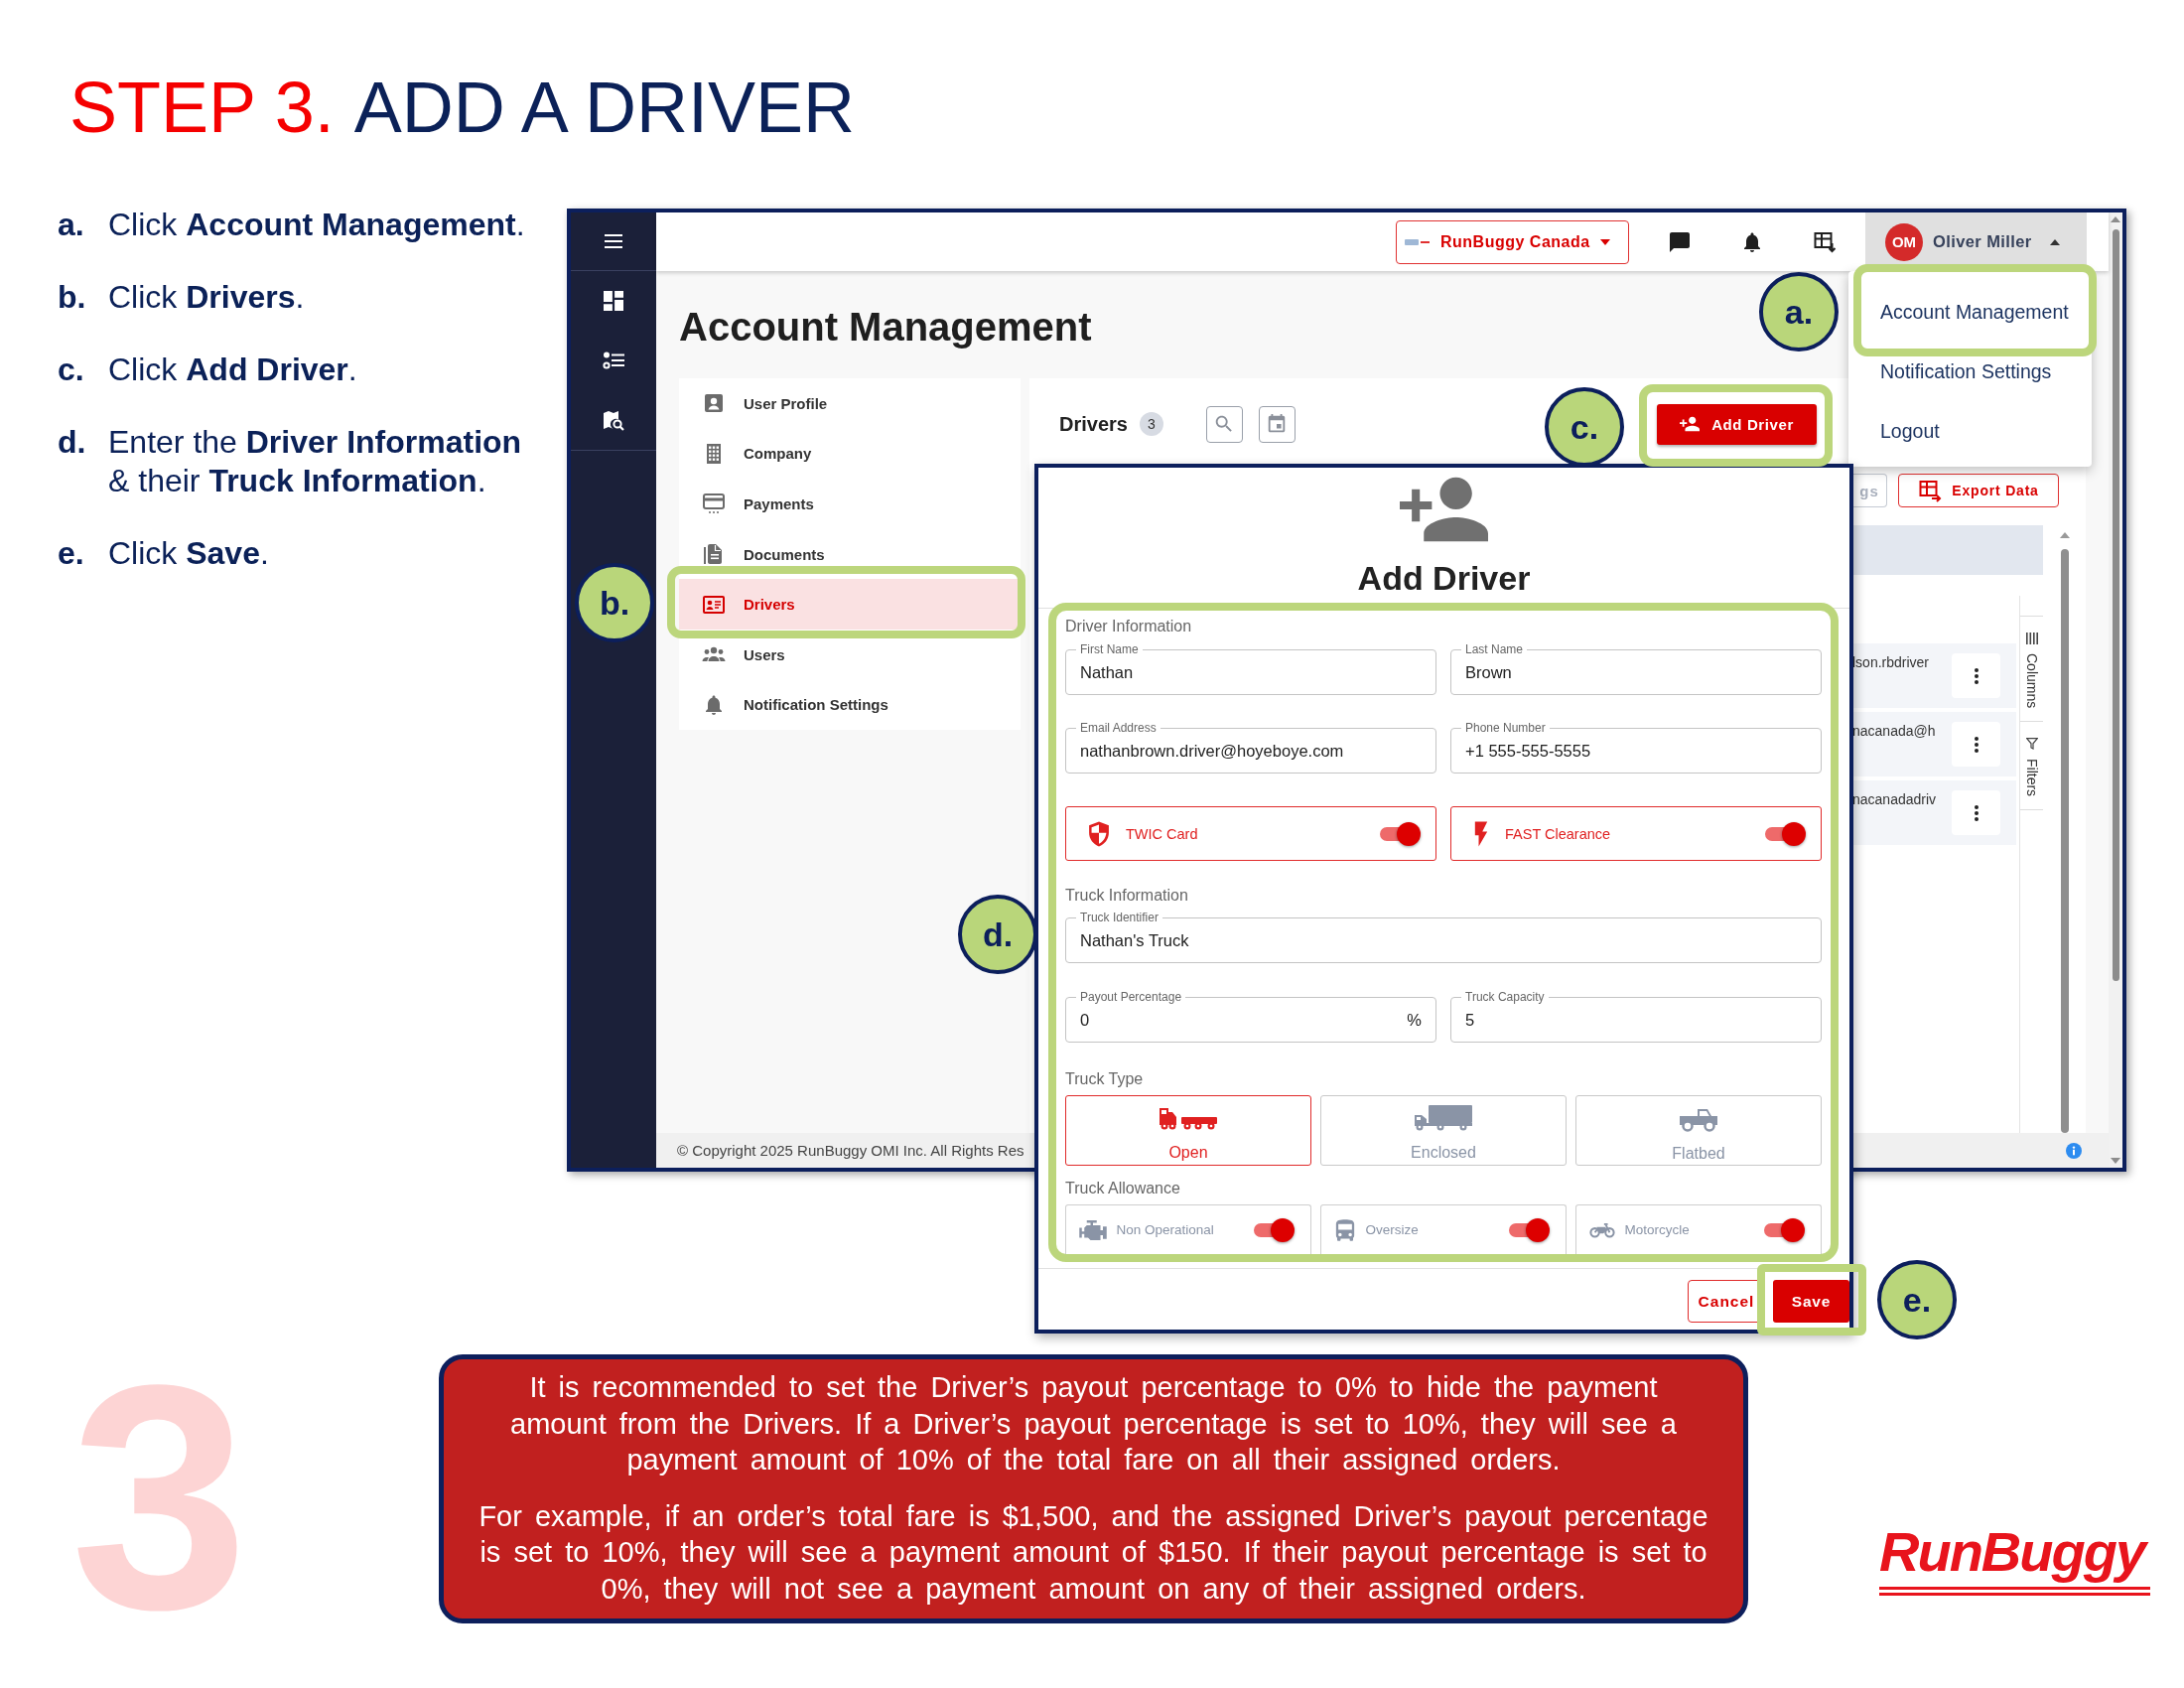  I want to click on dashboard-icon, so click(613, 301).